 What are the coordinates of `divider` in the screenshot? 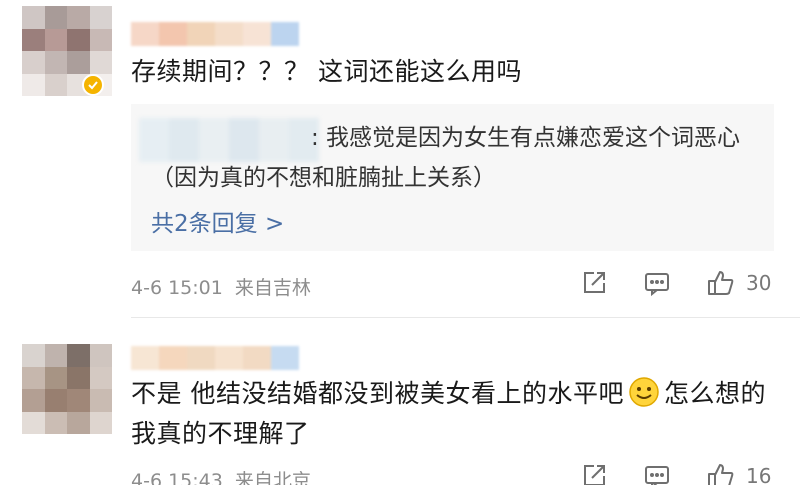 It's located at (465, 317).